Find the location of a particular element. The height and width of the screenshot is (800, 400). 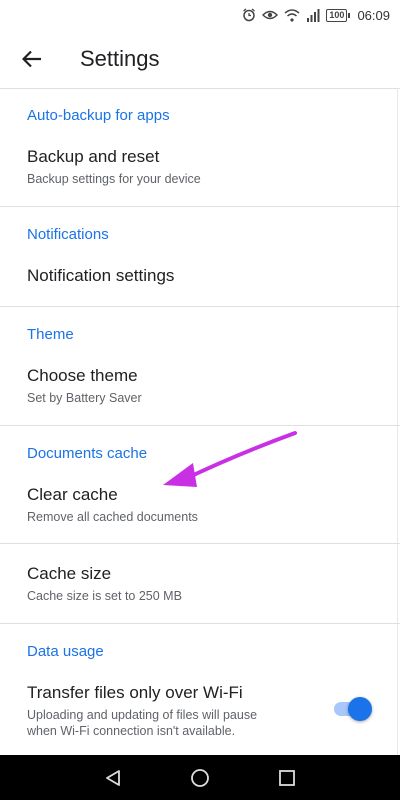

setting-subtitle: Remove all cached documents is located at coordinates (112, 517).